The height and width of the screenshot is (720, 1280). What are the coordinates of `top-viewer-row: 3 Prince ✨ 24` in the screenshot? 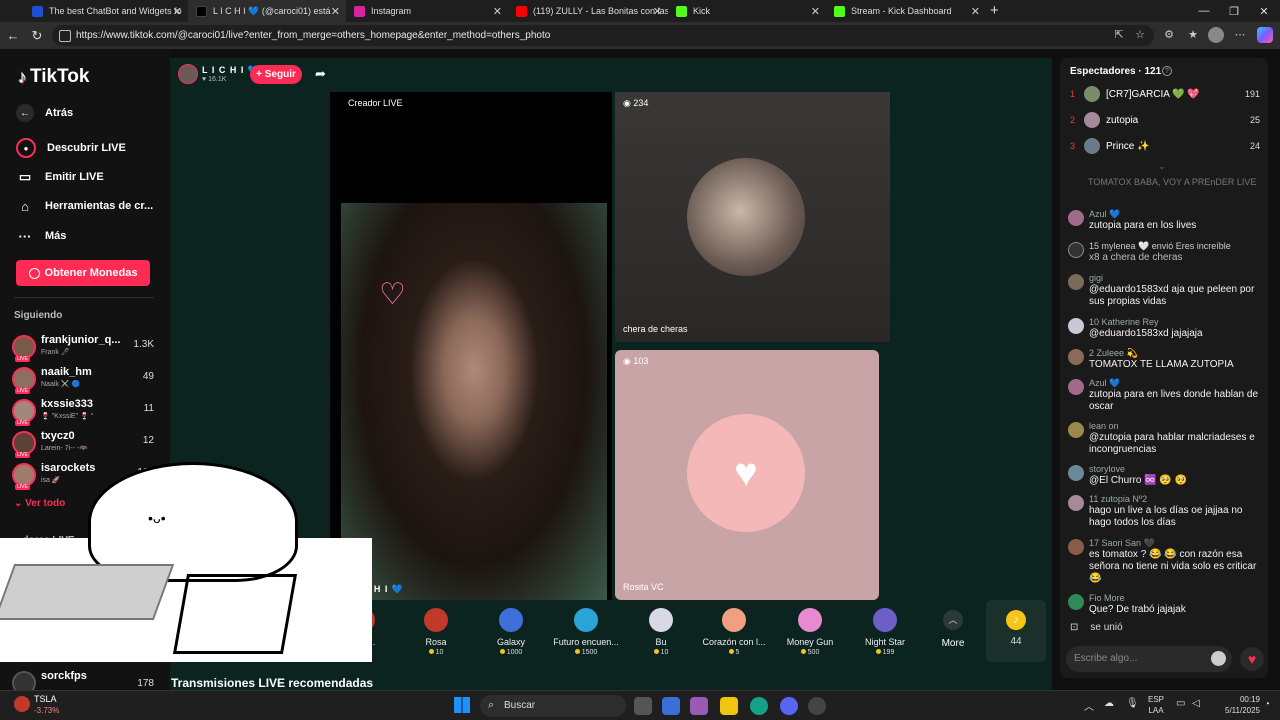 It's located at (1165, 146).